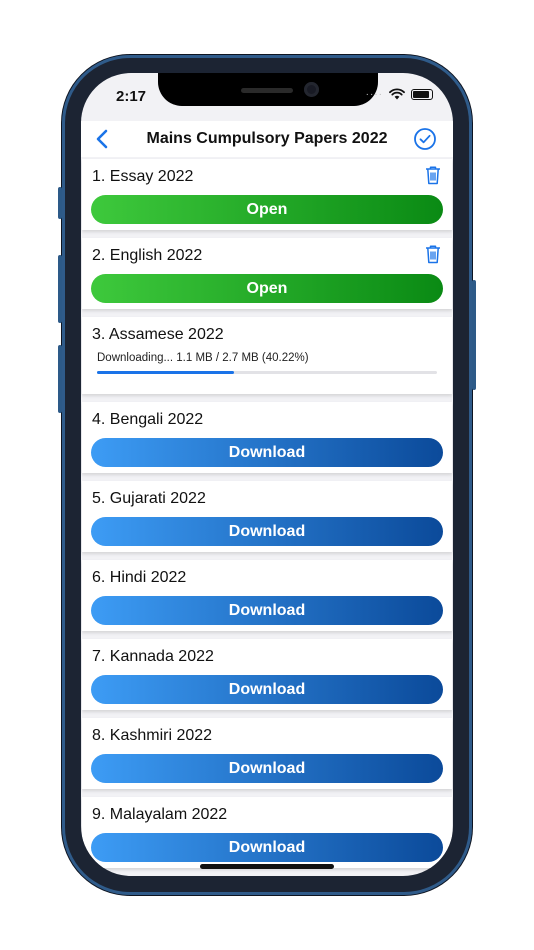 The image size is (534, 950). I want to click on download-progress-bar, so click(267, 372).